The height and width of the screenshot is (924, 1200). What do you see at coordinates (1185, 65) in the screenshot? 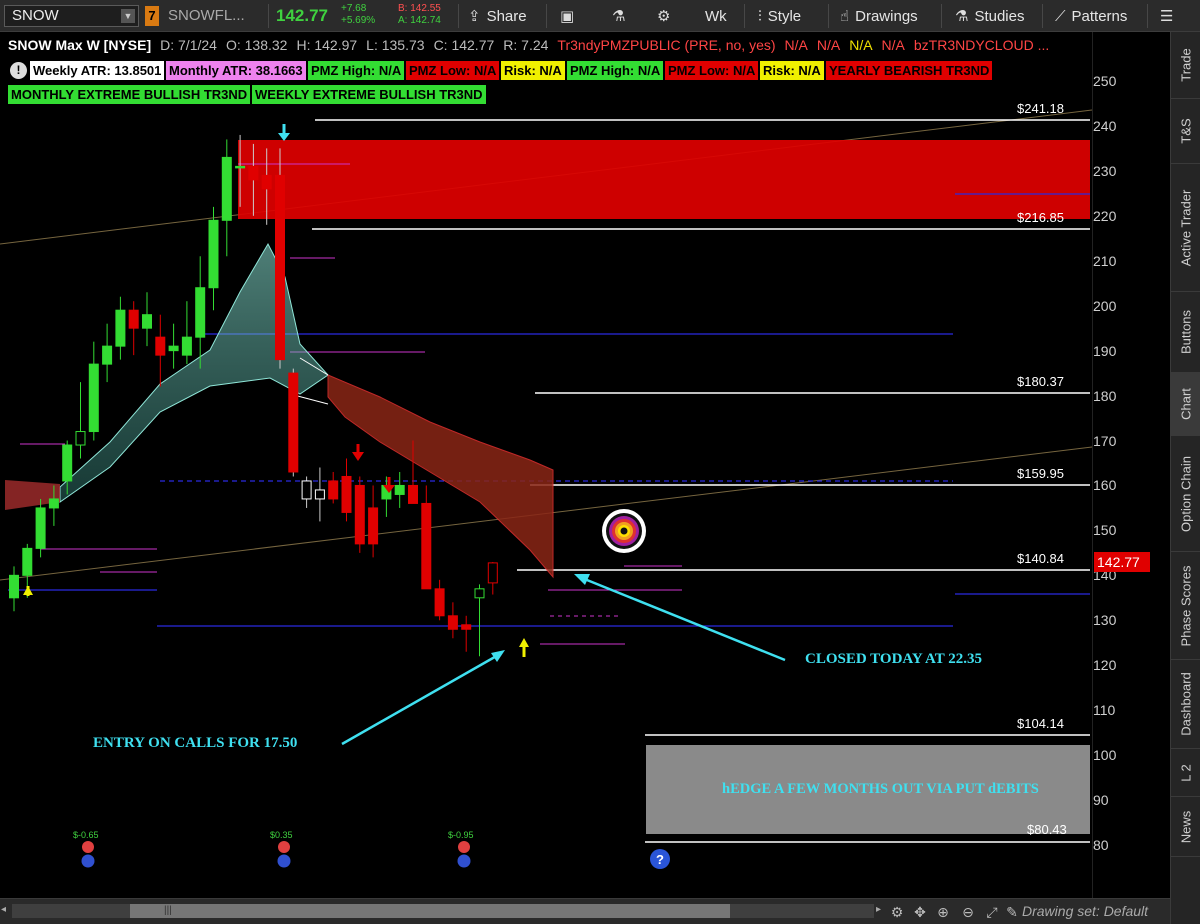
I see `sidebar-tab-trade: Trade` at bounding box center [1185, 65].